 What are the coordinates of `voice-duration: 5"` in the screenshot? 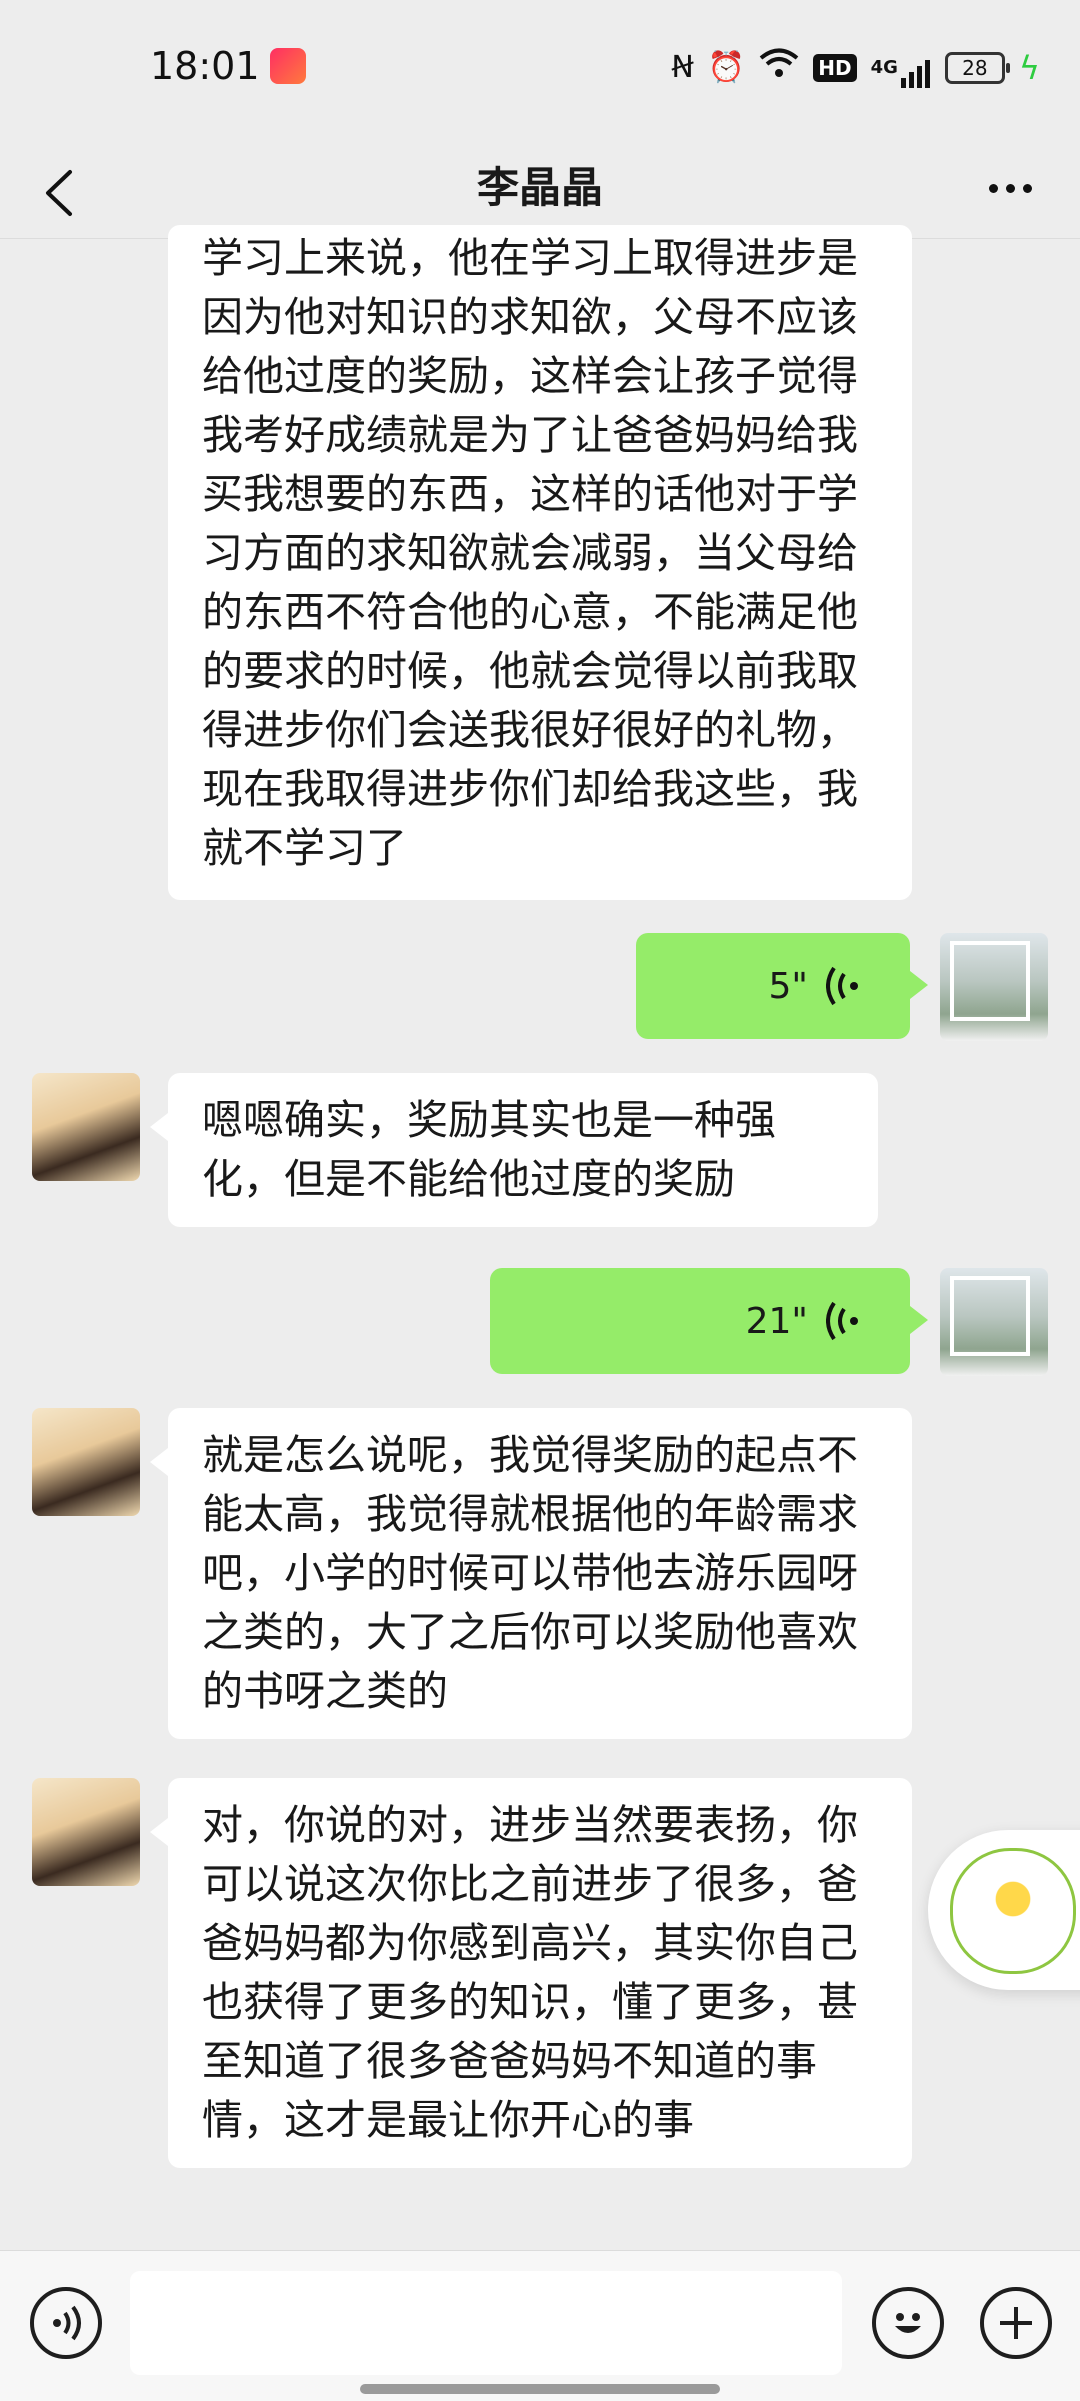 It's located at (788, 986).